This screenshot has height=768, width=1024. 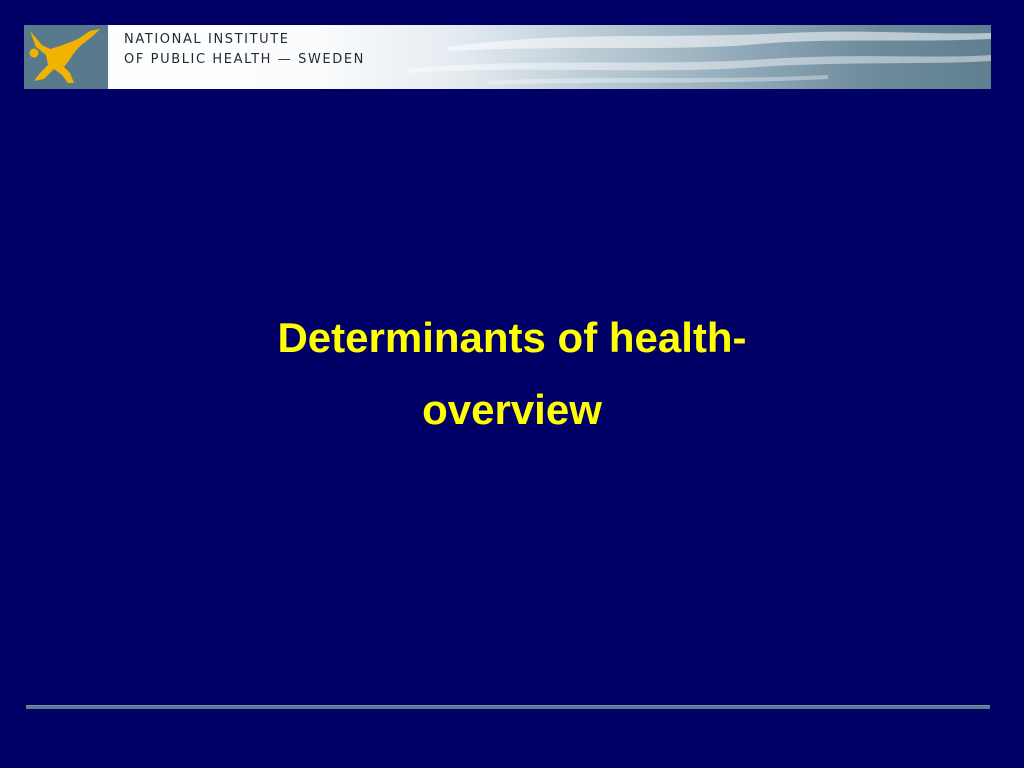 I want to click on slide-title-line2: overview, so click(x=512, y=409).